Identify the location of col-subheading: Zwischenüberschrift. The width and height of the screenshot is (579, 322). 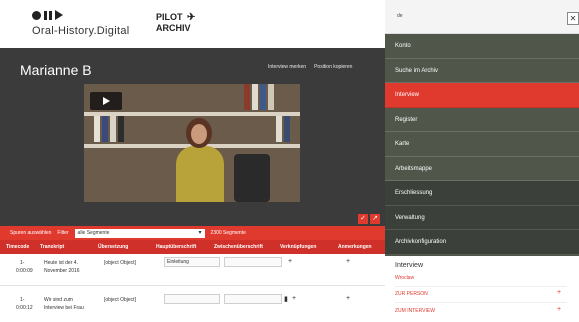
(238, 247).